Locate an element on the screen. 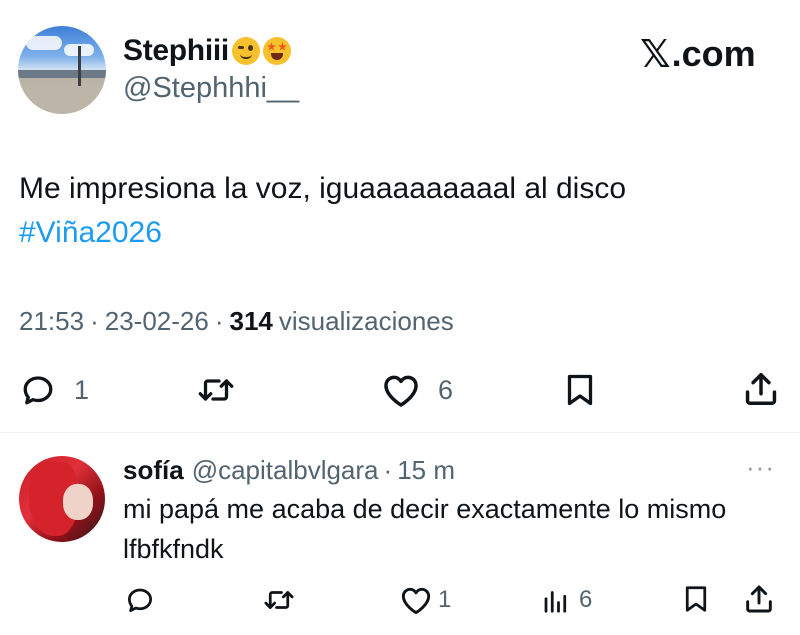 The width and height of the screenshot is (800, 635). reply-like-count: 1 is located at coordinates (445, 599).